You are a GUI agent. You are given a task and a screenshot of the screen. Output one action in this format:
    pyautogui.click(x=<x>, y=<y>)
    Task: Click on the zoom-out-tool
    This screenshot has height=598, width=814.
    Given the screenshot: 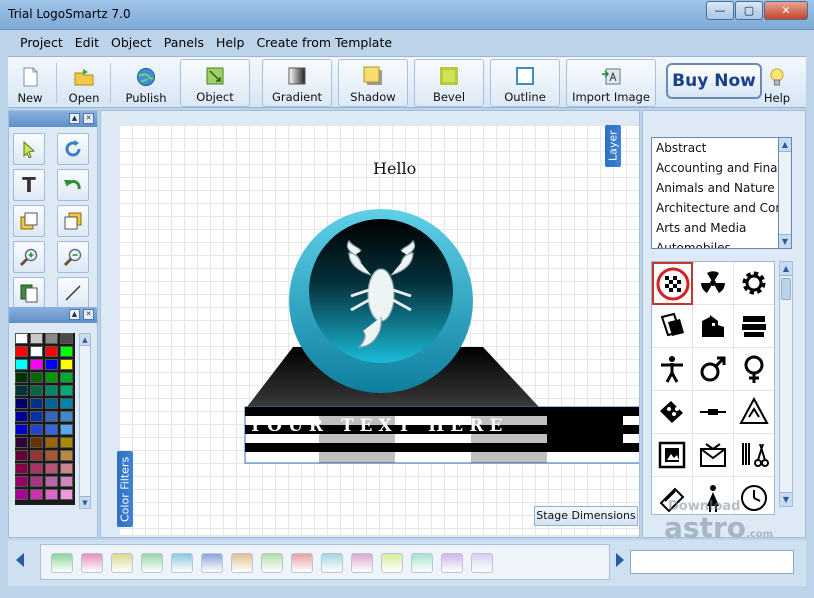 What is the action you would take?
    pyautogui.click(x=73, y=257)
    